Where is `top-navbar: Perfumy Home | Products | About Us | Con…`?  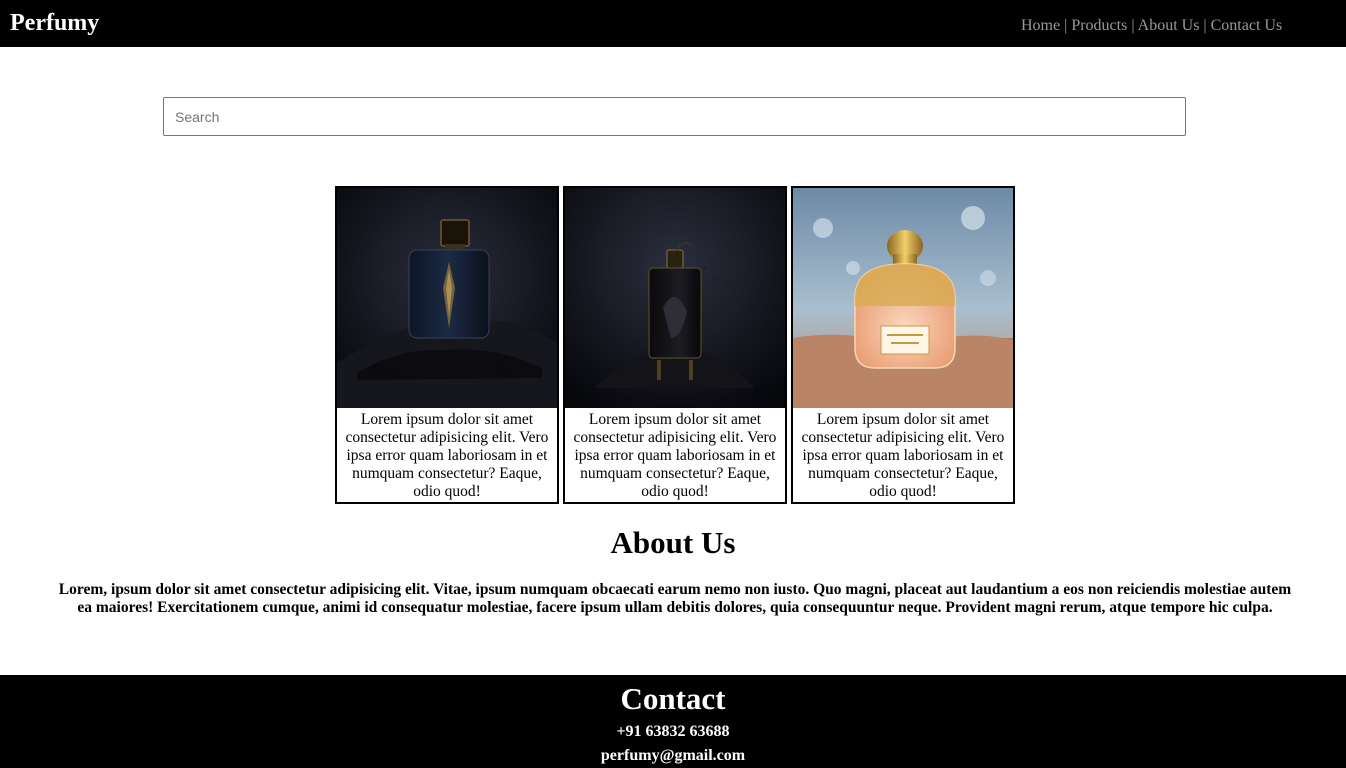
top-navbar: Perfumy Home | Products | About Us | Con… is located at coordinates (673, 23).